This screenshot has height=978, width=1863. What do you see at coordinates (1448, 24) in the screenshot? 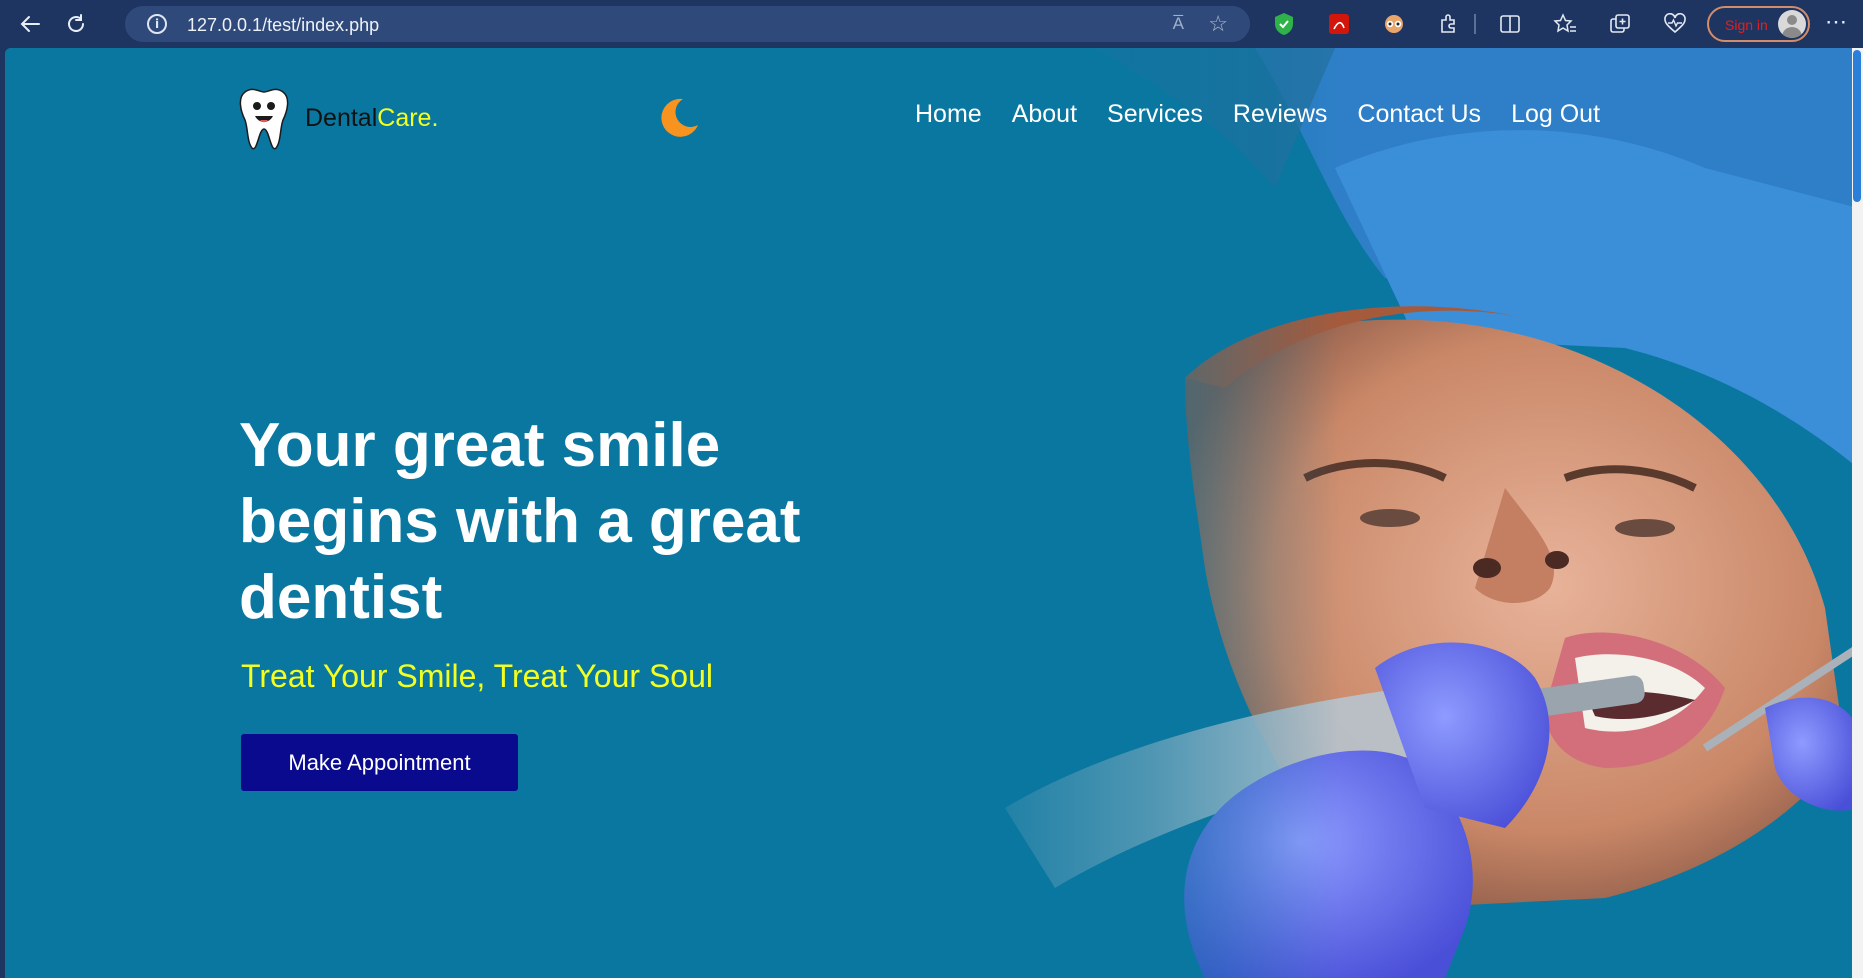
I see `puzzle-extensions-icon` at bounding box center [1448, 24].